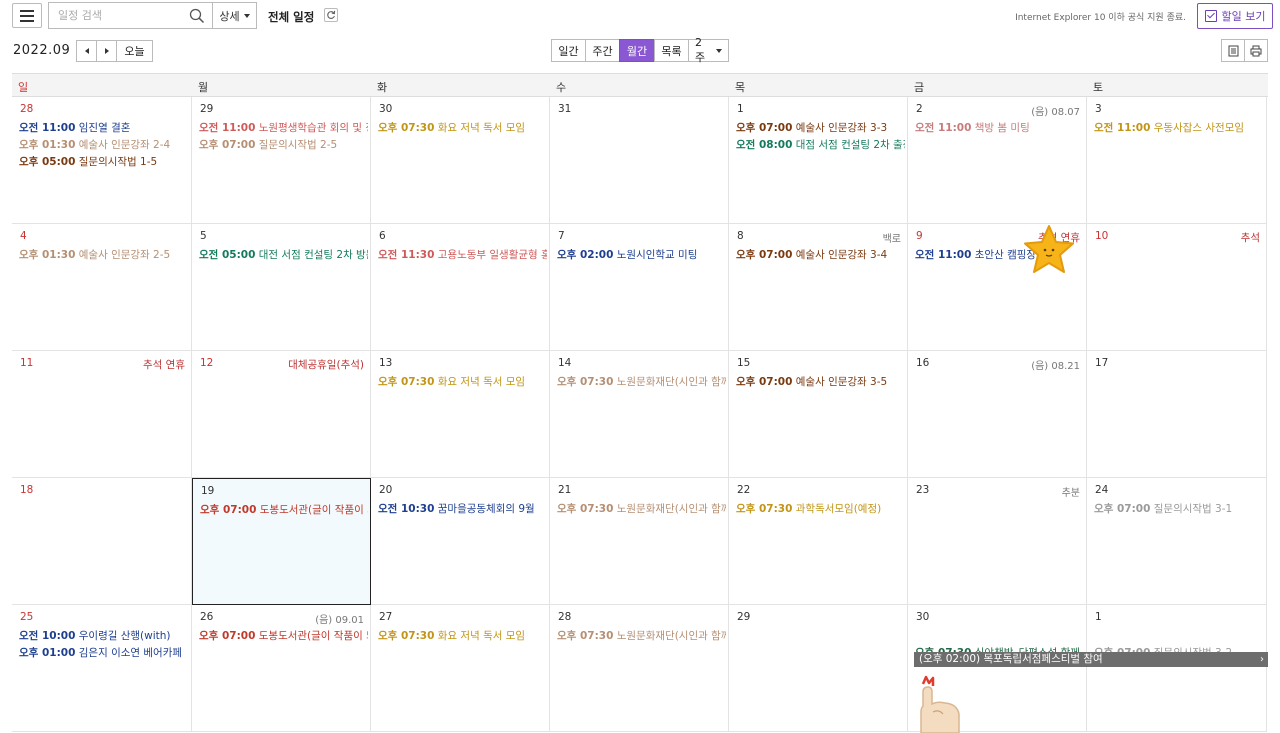  Describe the element at coordinates (281, 668) in the screenshot. I see `day-cell: 26 (음) 09.01 오후 07:00 도봉도서관(글이 작품이 되` at that location.